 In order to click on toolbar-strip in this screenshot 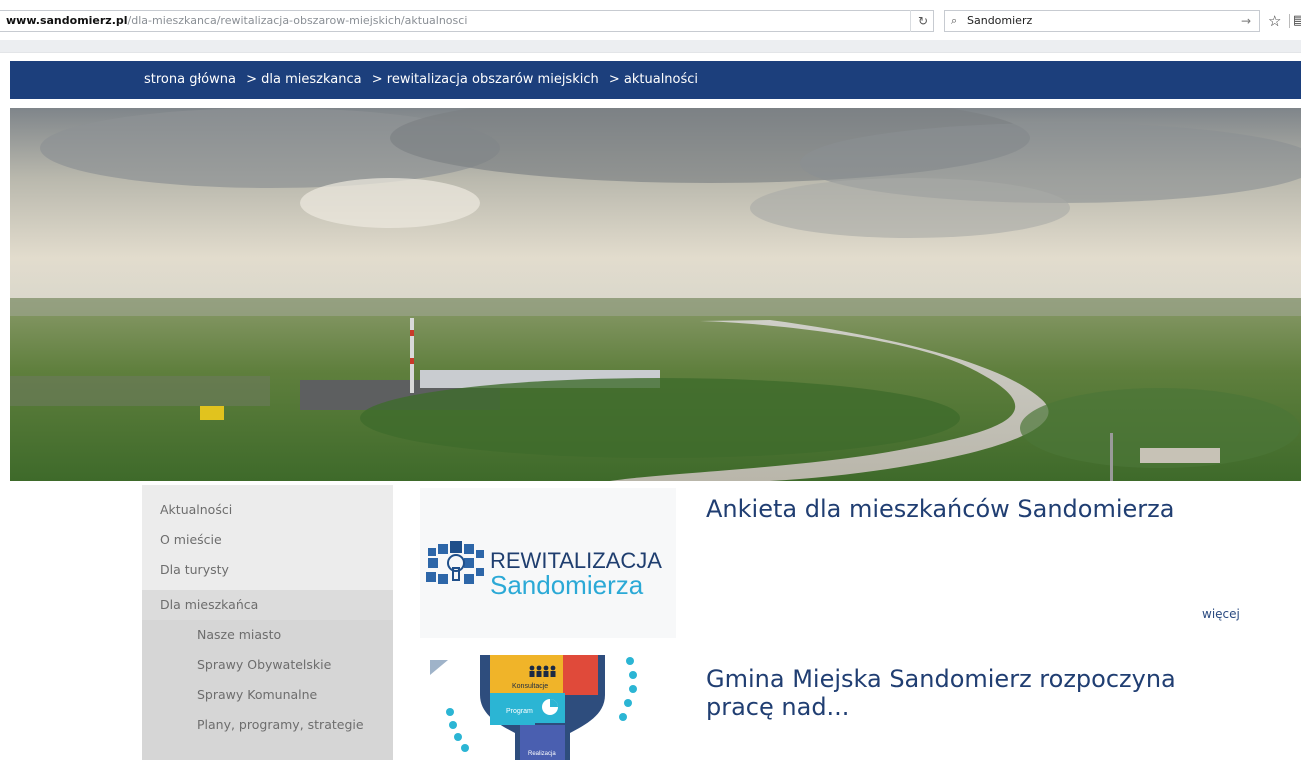, I will do `click(650, 46)`.